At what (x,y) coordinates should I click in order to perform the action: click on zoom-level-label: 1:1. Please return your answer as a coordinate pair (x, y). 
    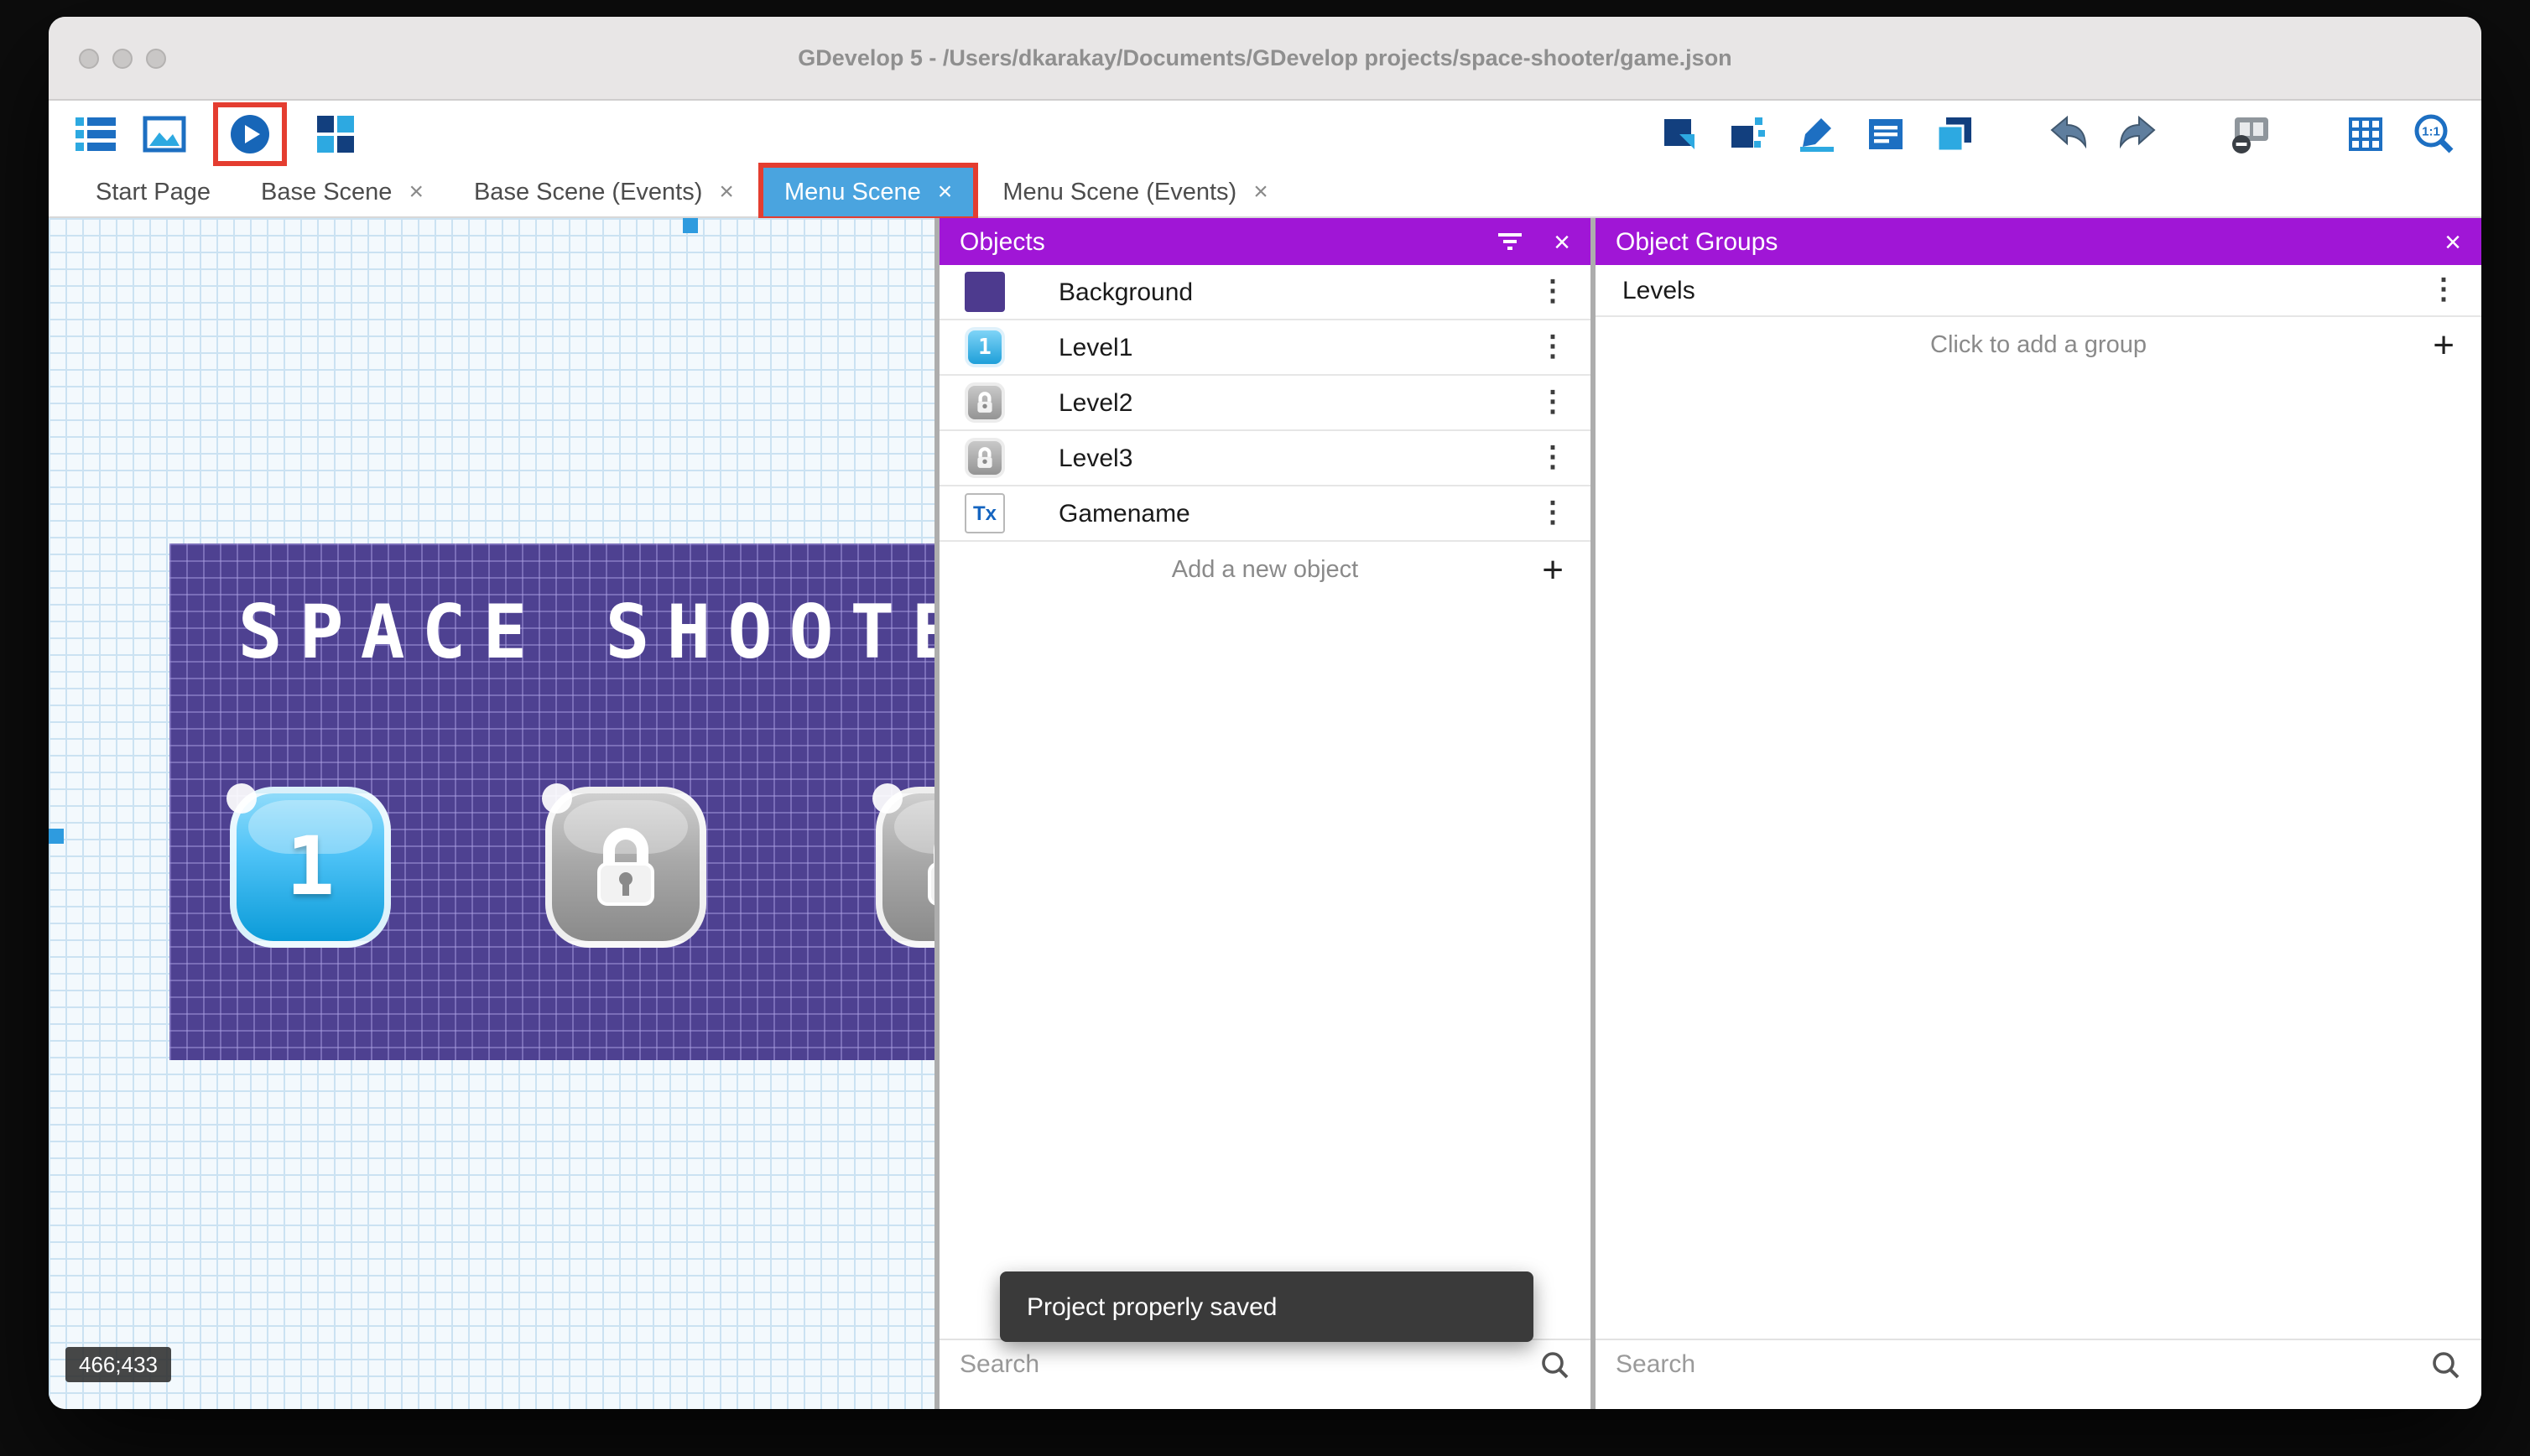
    Looking at the image, I should click on (2431, 132).